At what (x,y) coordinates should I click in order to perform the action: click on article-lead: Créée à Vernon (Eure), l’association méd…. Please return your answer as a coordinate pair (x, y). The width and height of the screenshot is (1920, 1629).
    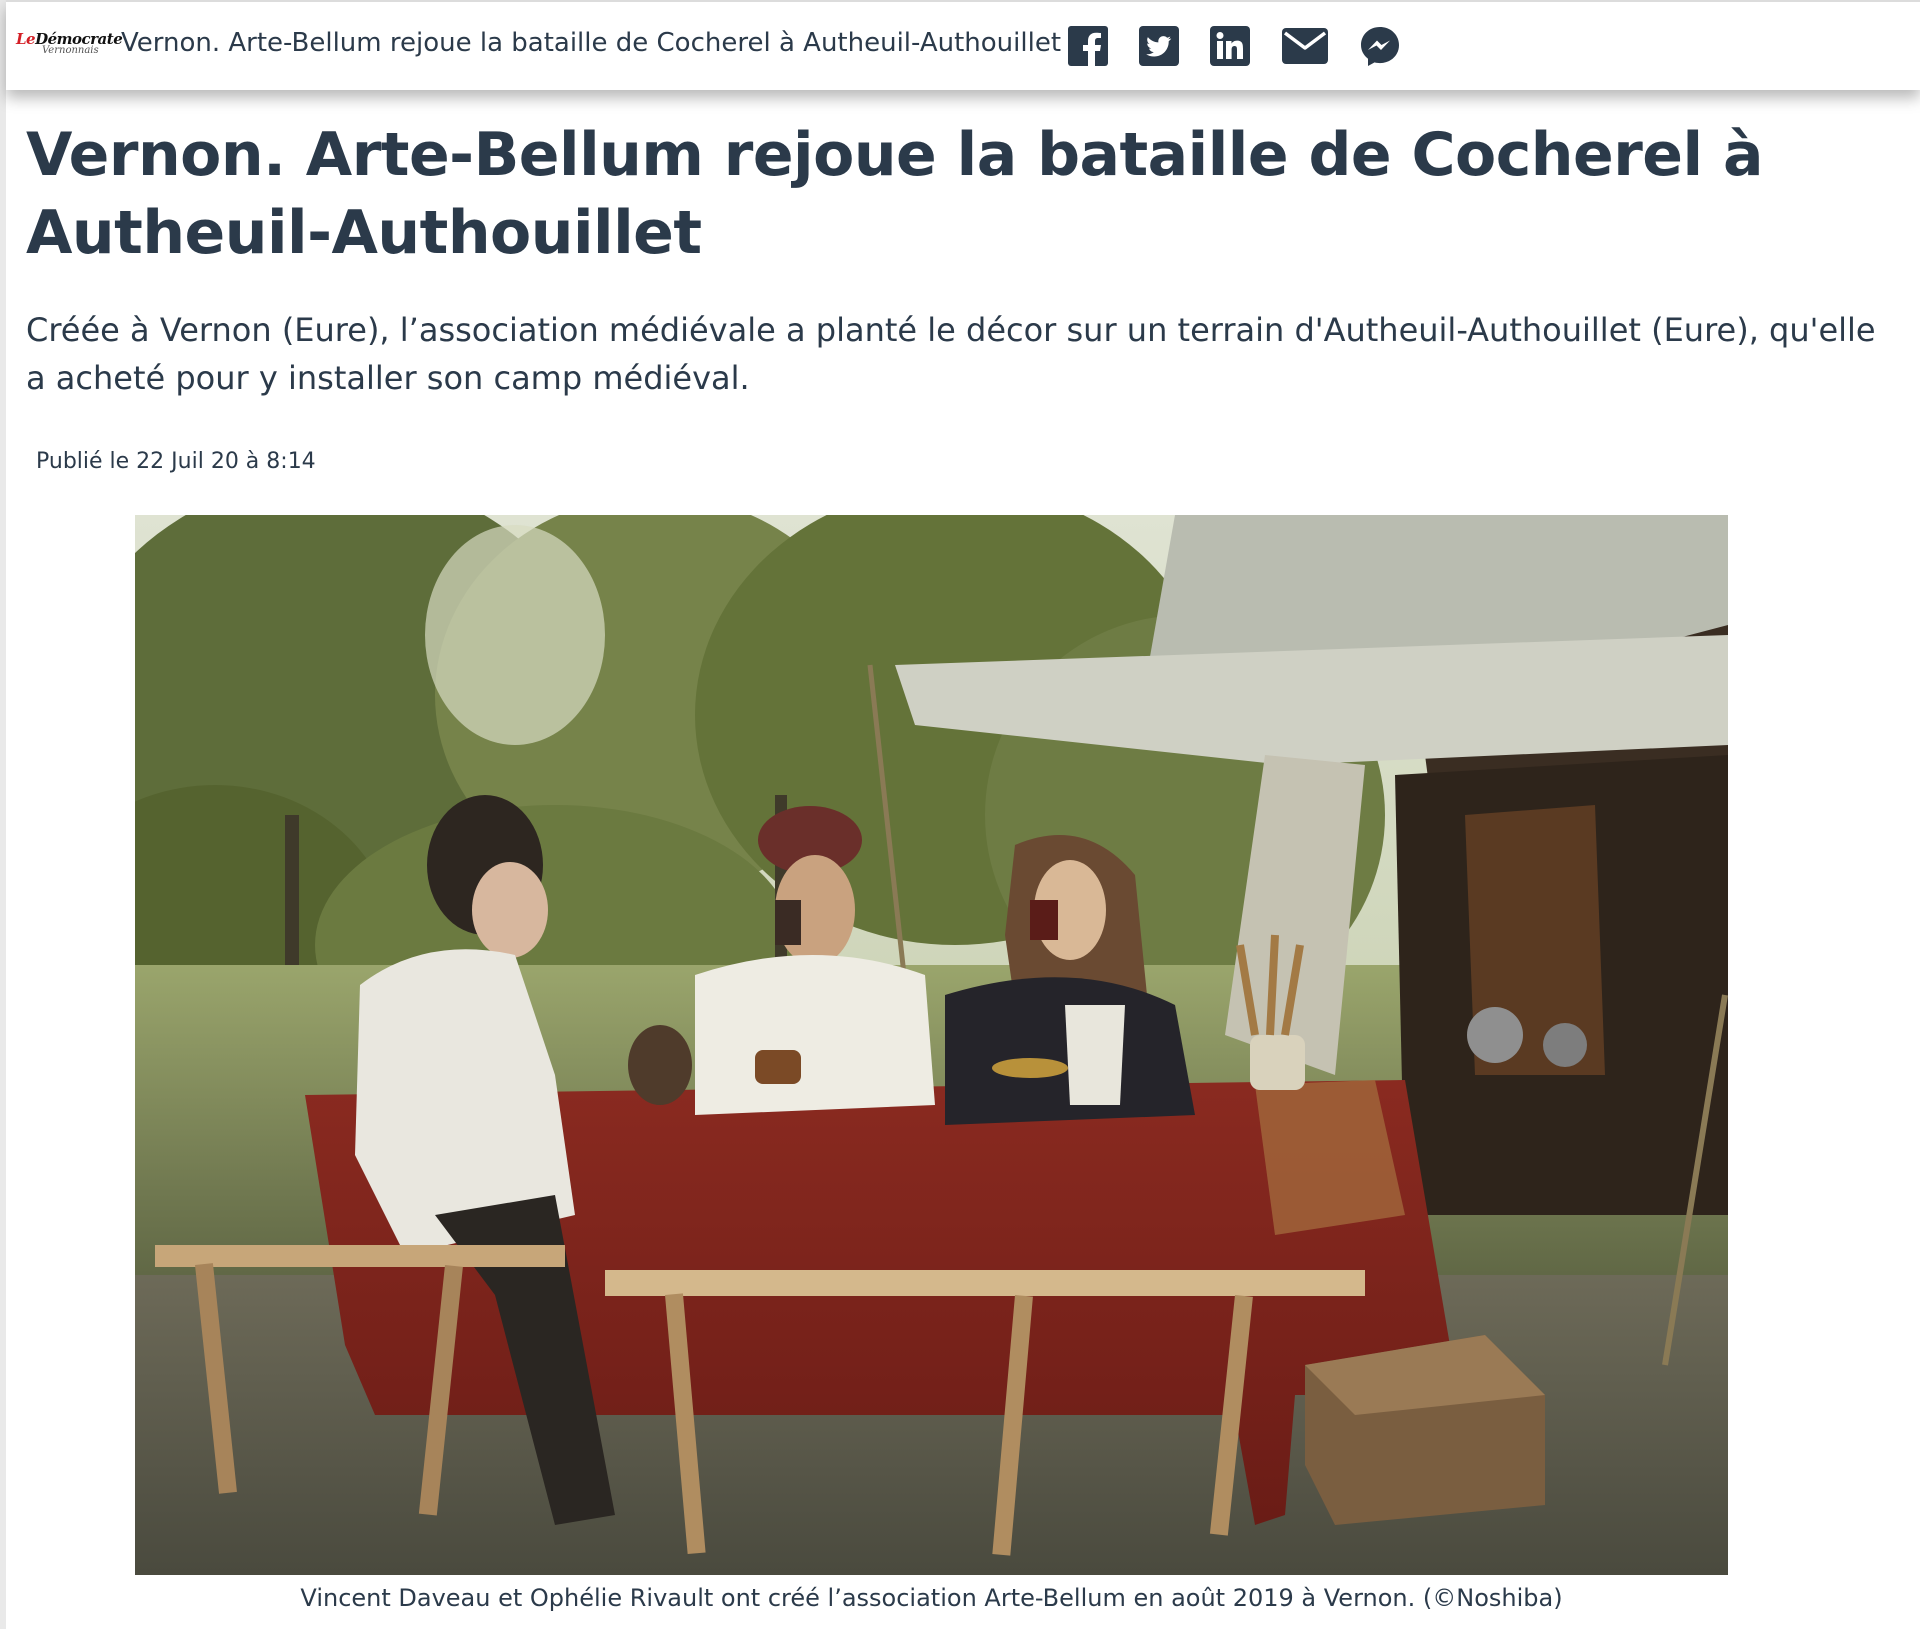
    Looking at the image, I should click on (951, 354).